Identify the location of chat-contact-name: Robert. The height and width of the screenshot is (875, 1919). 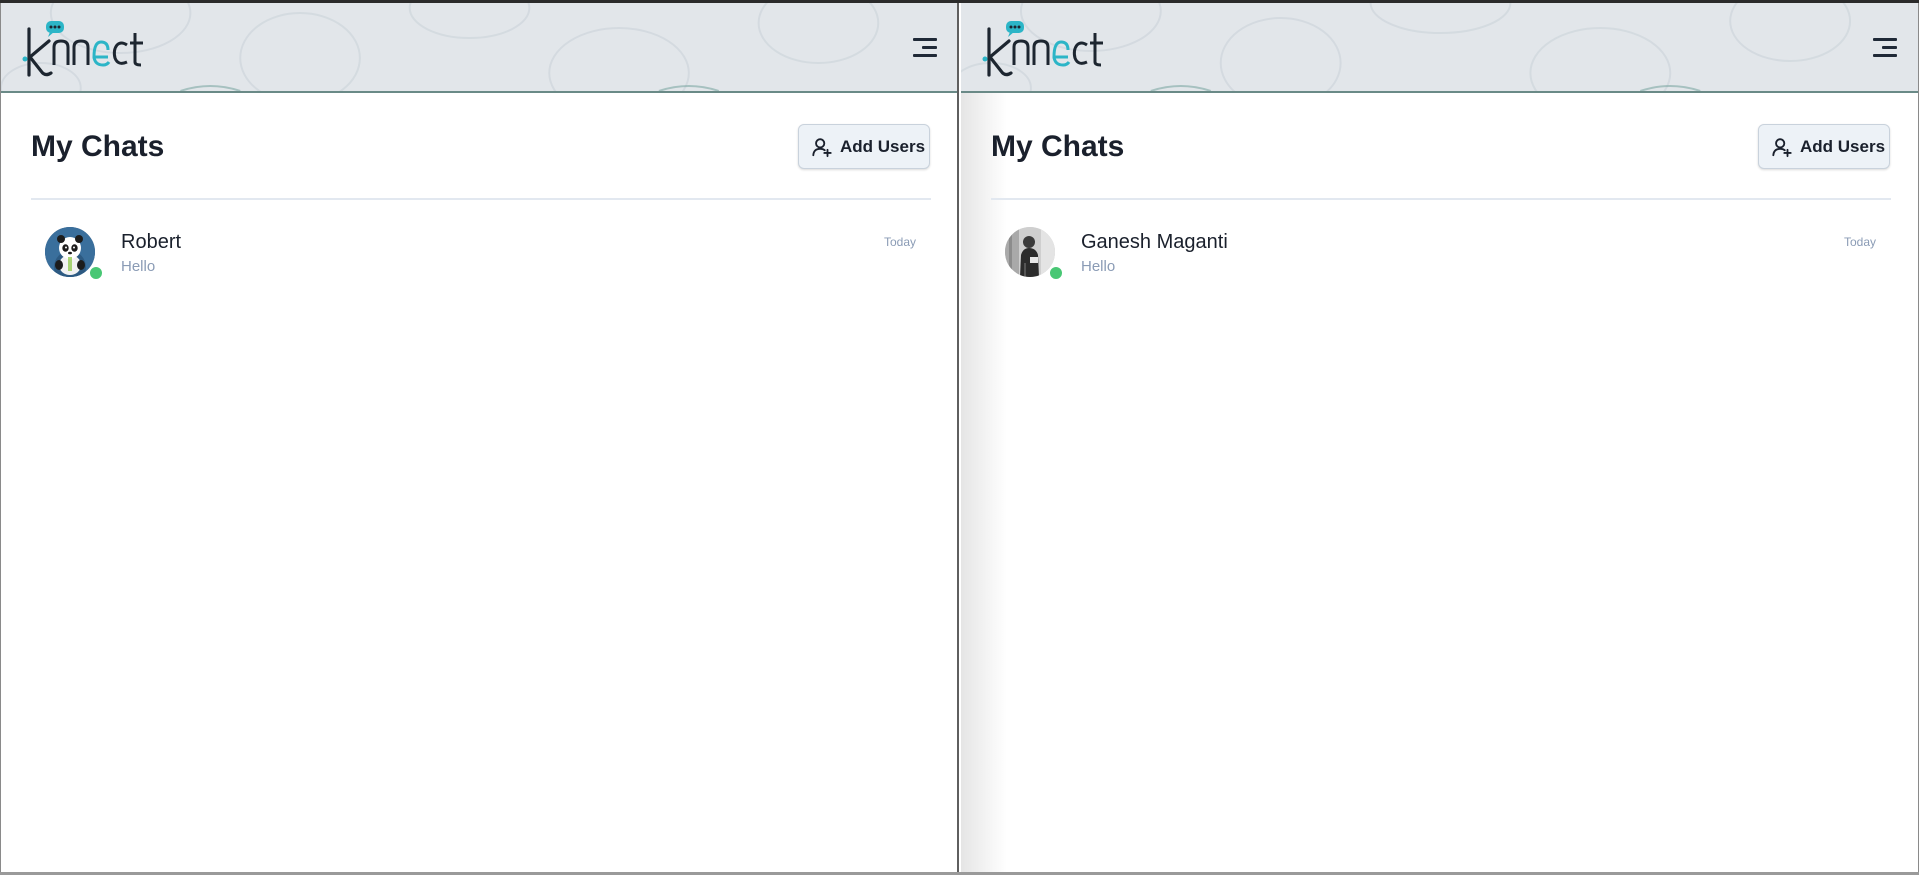
(151, 242).